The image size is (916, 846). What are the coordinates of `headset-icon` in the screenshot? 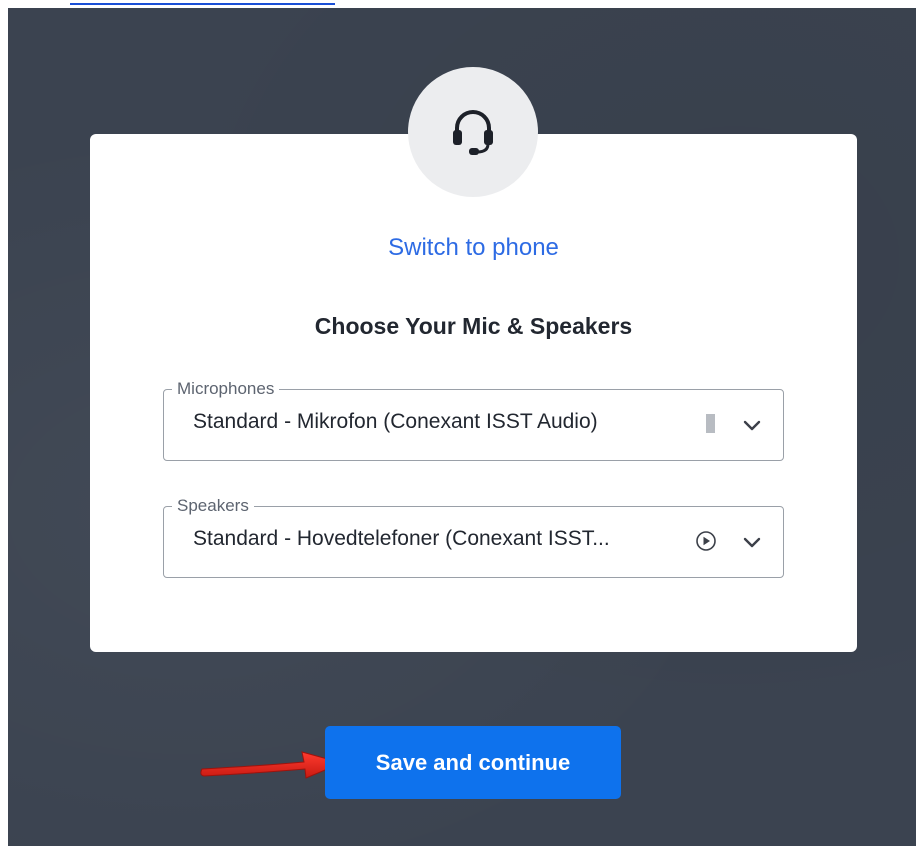 It's located at (473, 132).